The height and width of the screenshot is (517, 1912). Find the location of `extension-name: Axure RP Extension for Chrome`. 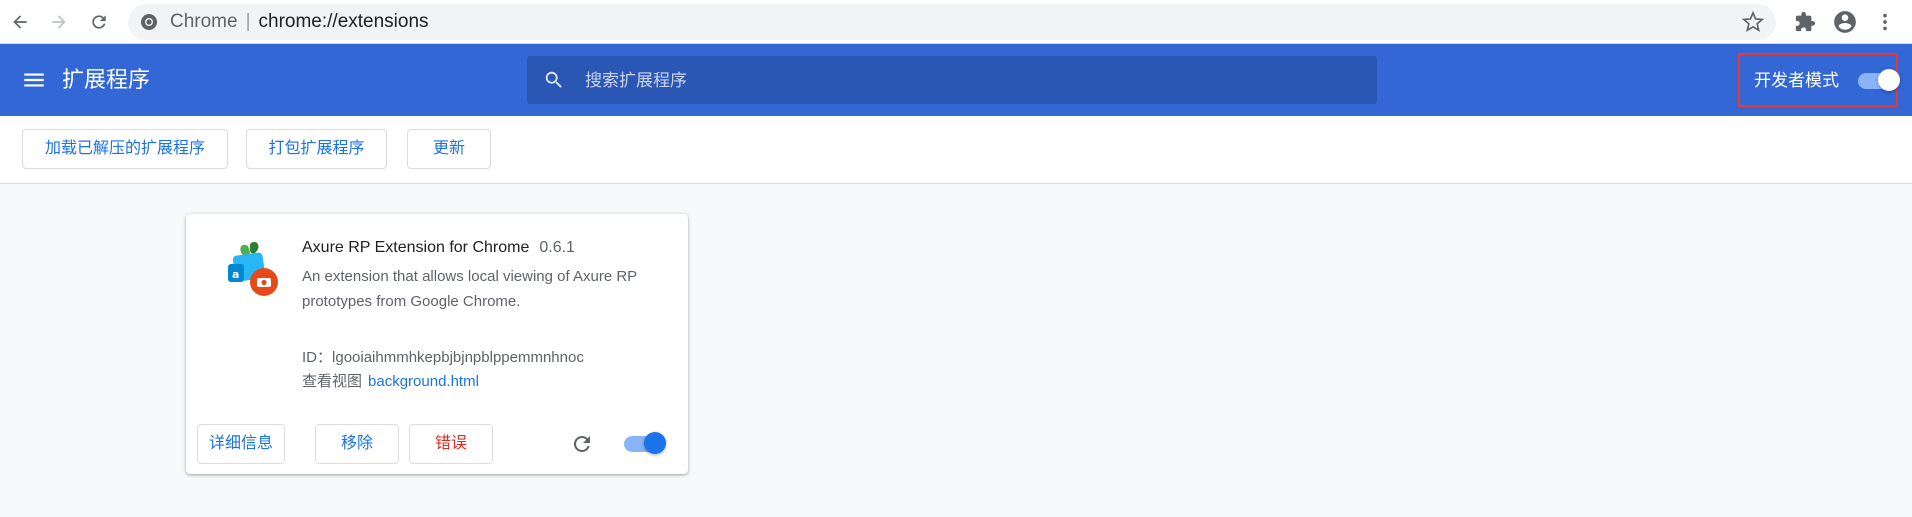

extension-name: Axure RP Extension for Chrome is located at coordinates (416, 247).